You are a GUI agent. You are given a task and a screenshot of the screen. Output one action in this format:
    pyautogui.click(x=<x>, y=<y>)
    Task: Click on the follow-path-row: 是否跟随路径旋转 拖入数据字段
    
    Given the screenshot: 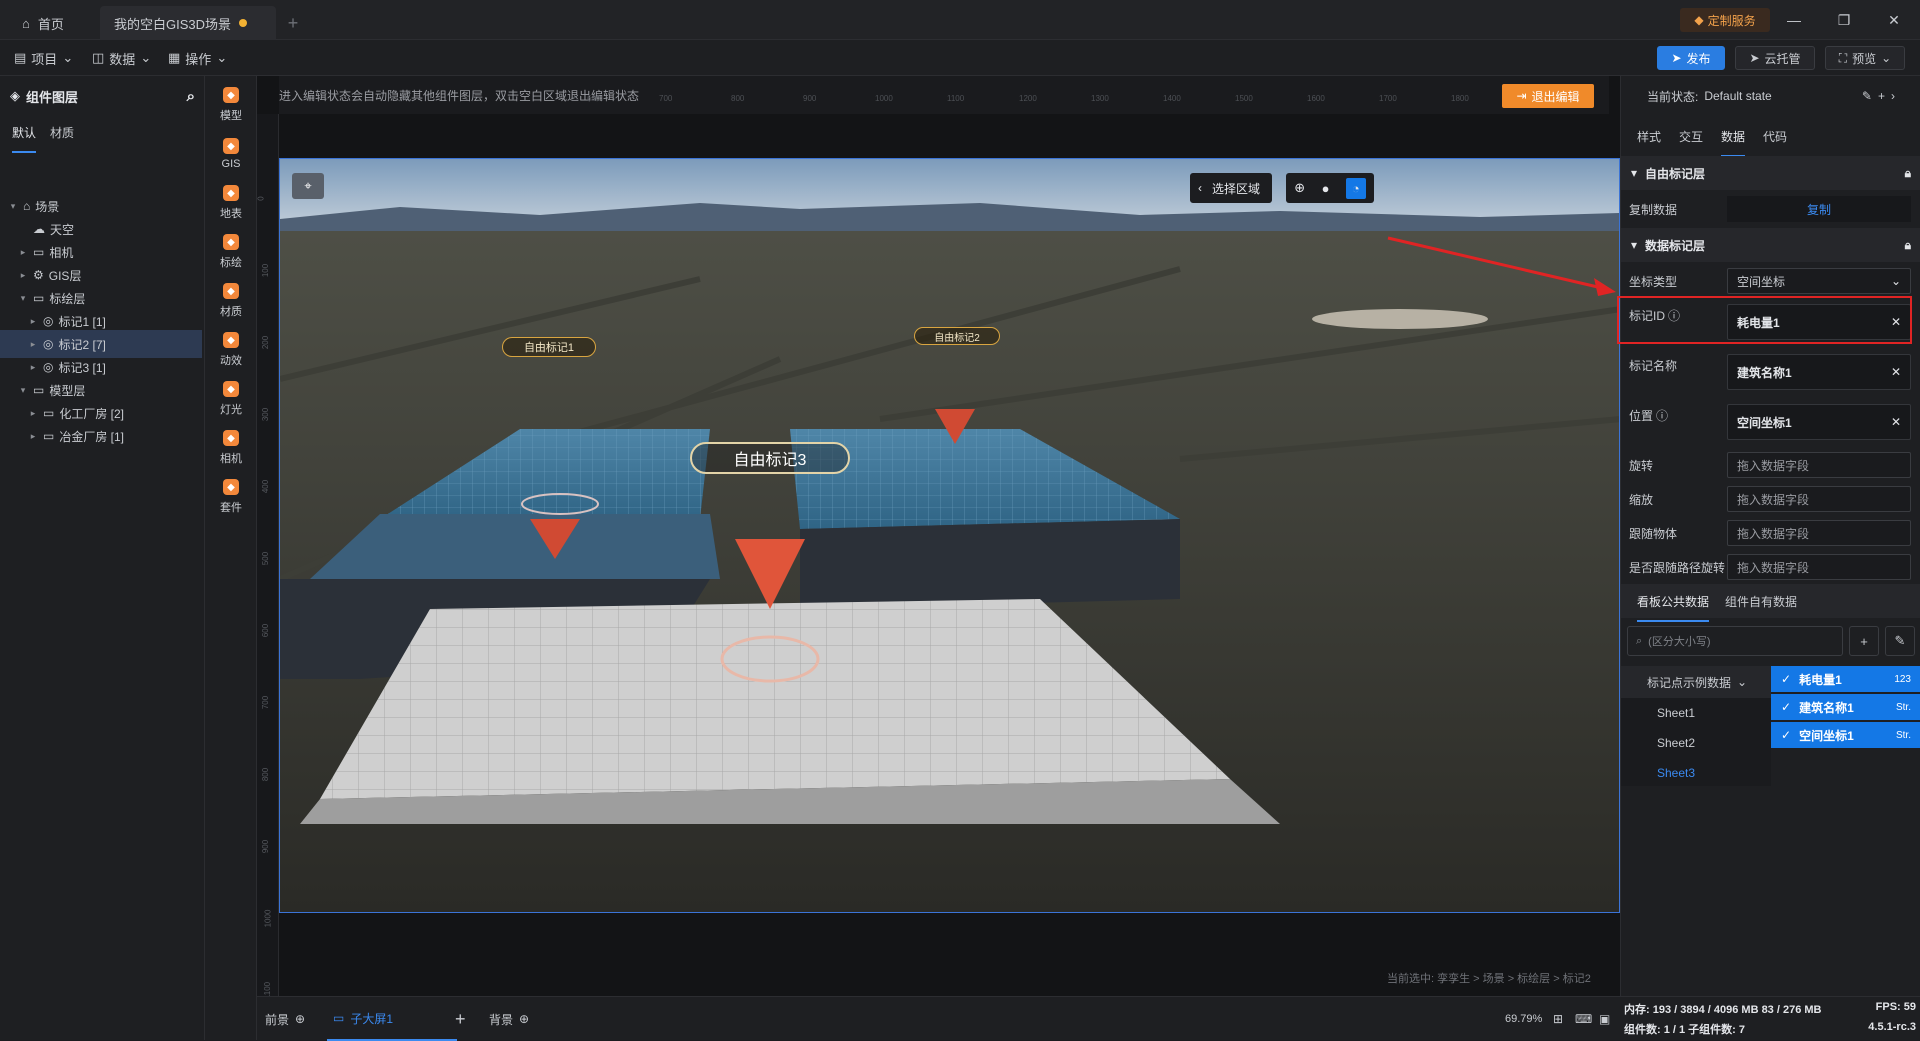 What is the action you would take?
    pyautogui.click(x=1770, y=567)
    